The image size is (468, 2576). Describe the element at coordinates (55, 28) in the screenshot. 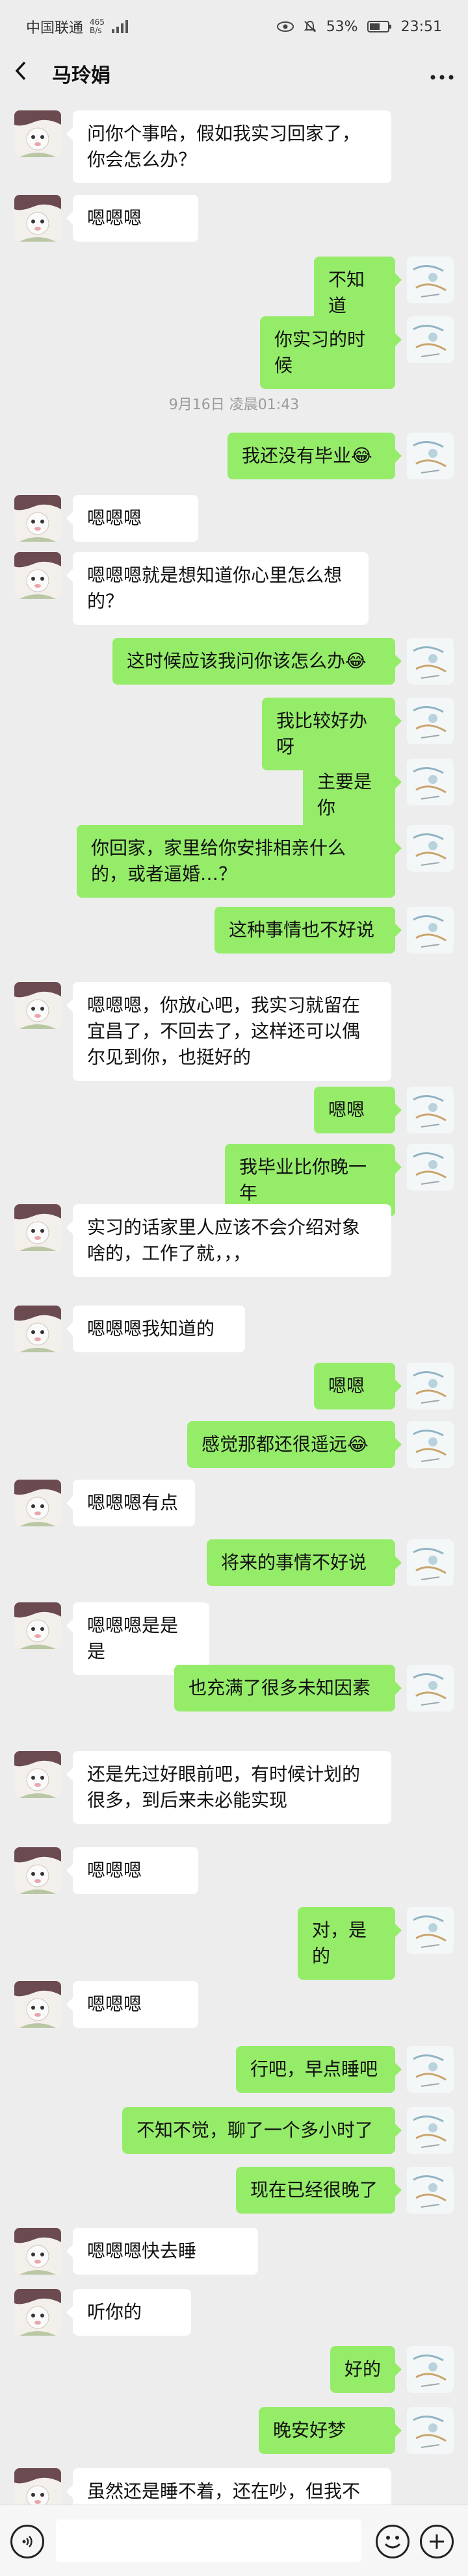

I see `carrier-label: 中国联通` at that location.